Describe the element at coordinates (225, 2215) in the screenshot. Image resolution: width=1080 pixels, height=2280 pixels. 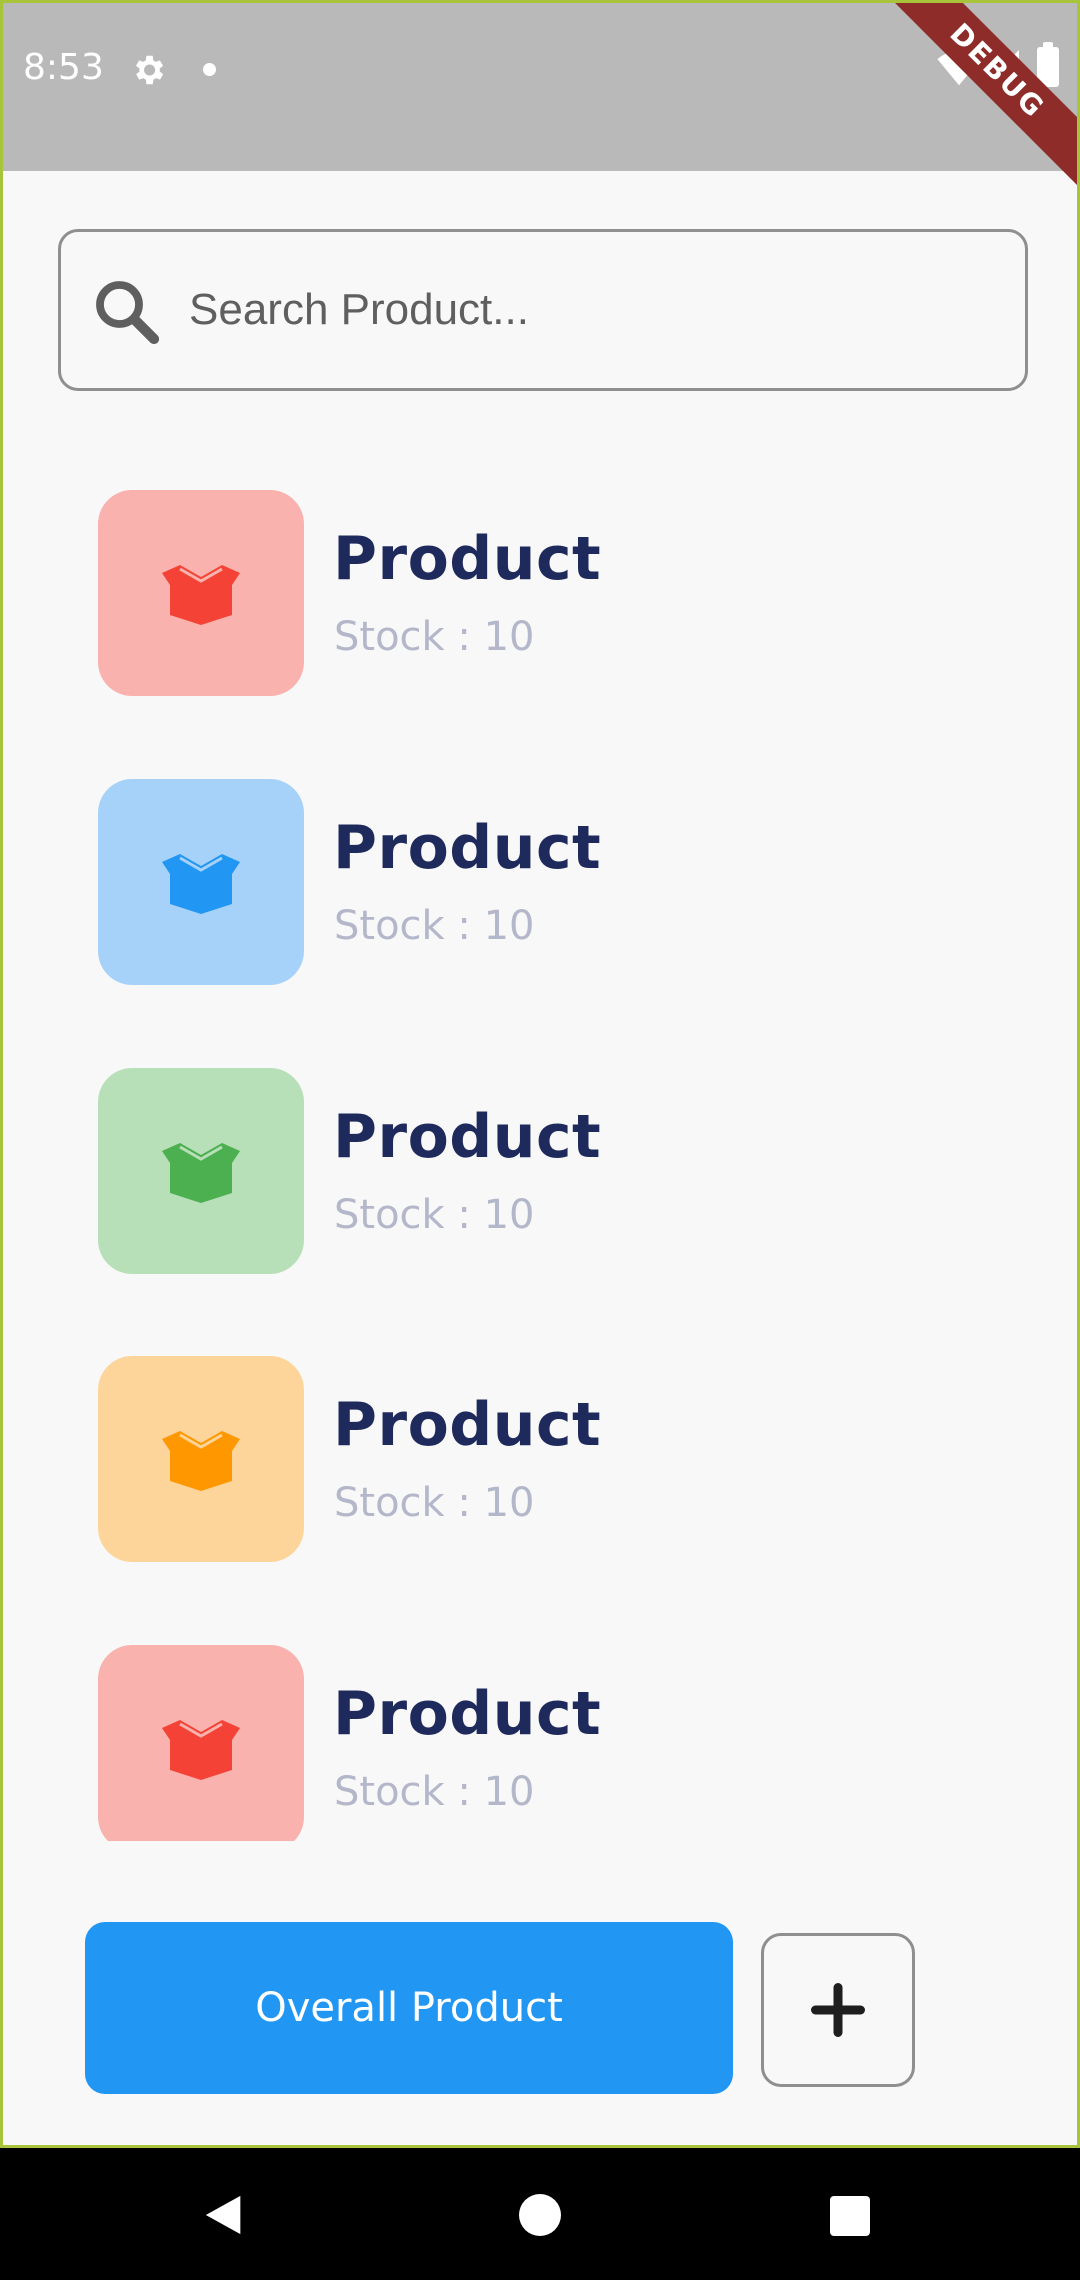
I see `back-icon` at that location.